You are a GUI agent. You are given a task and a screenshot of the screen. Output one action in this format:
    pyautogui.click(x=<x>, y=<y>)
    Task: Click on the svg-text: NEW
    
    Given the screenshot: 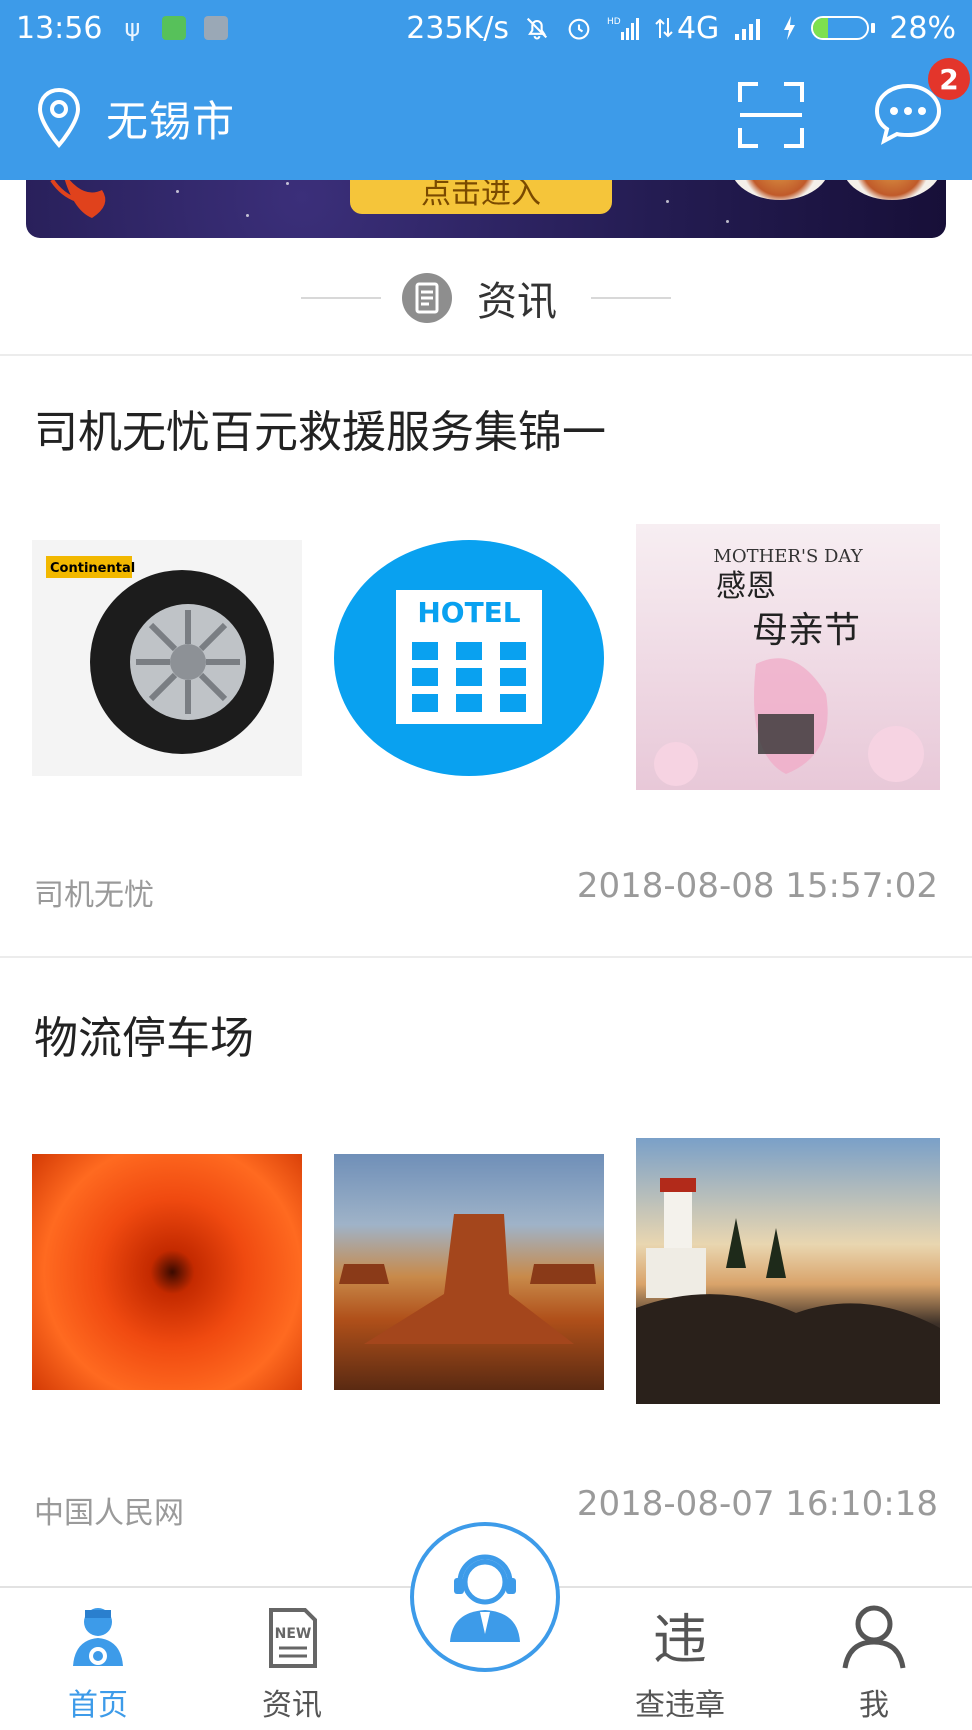 What is the action you would take?
    pyautogui.click(x=293, y=1634)
    